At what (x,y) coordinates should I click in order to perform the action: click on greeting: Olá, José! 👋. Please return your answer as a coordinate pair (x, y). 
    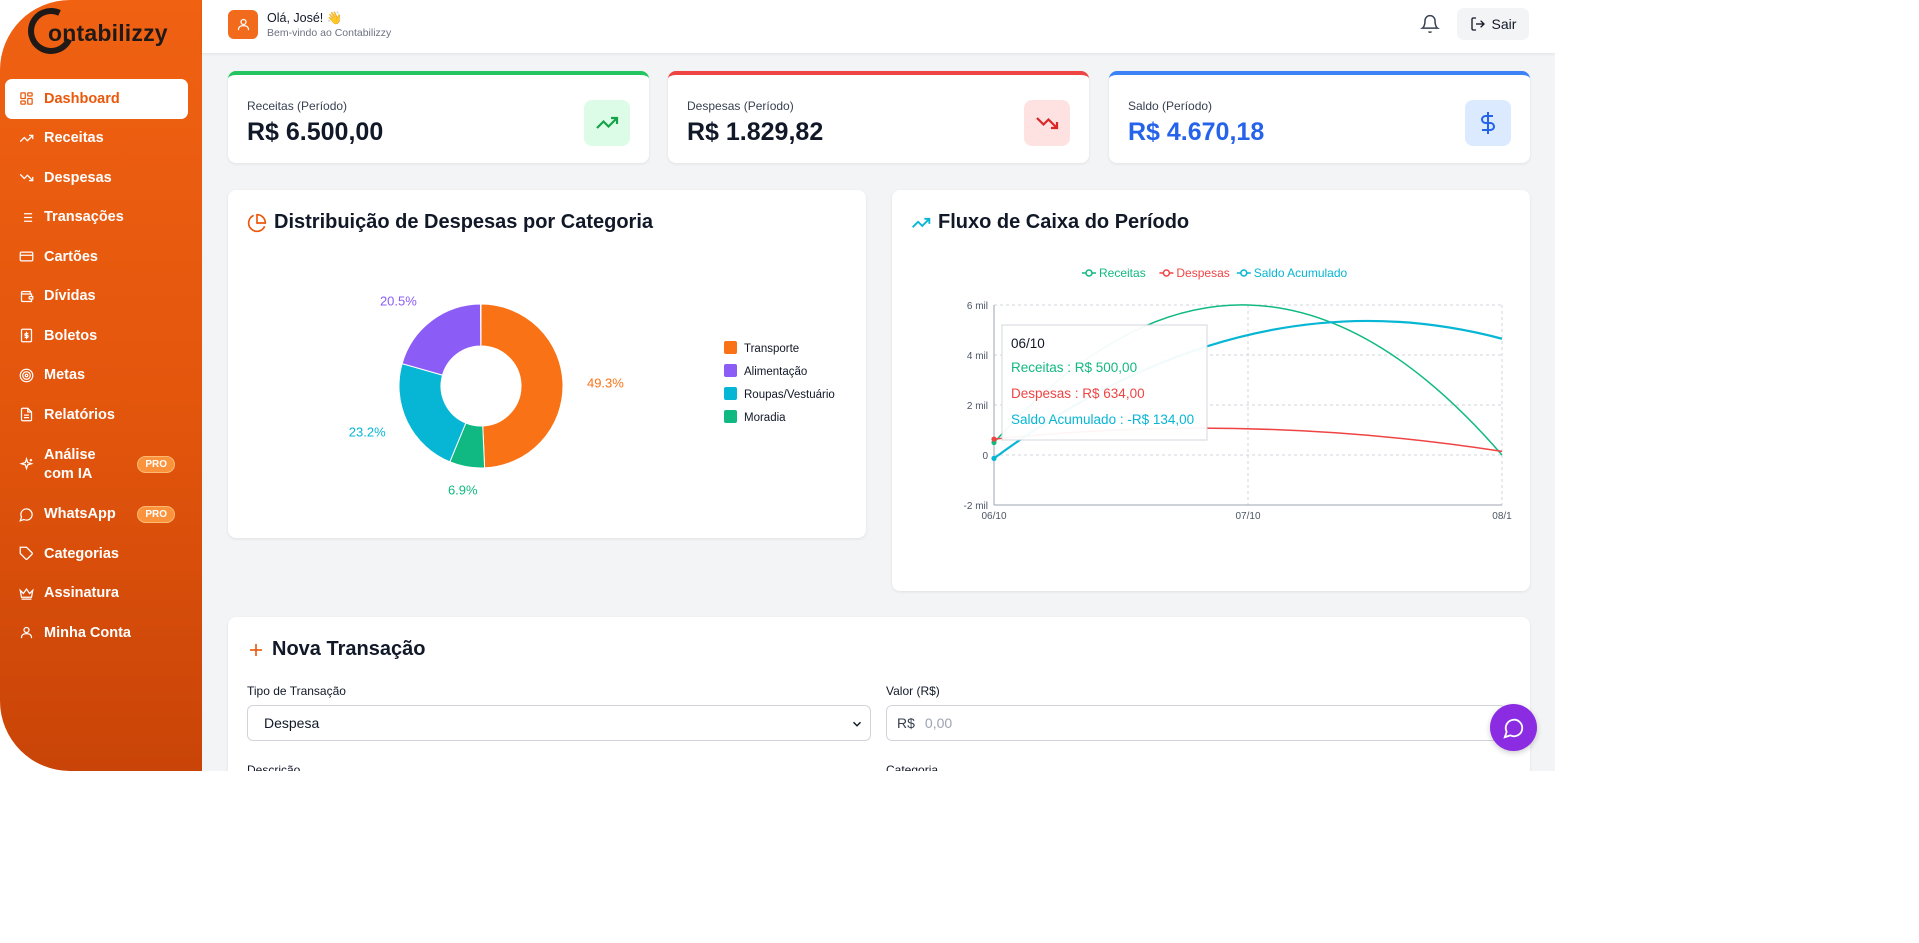
    Looking at the image, I should click on (305, 18).